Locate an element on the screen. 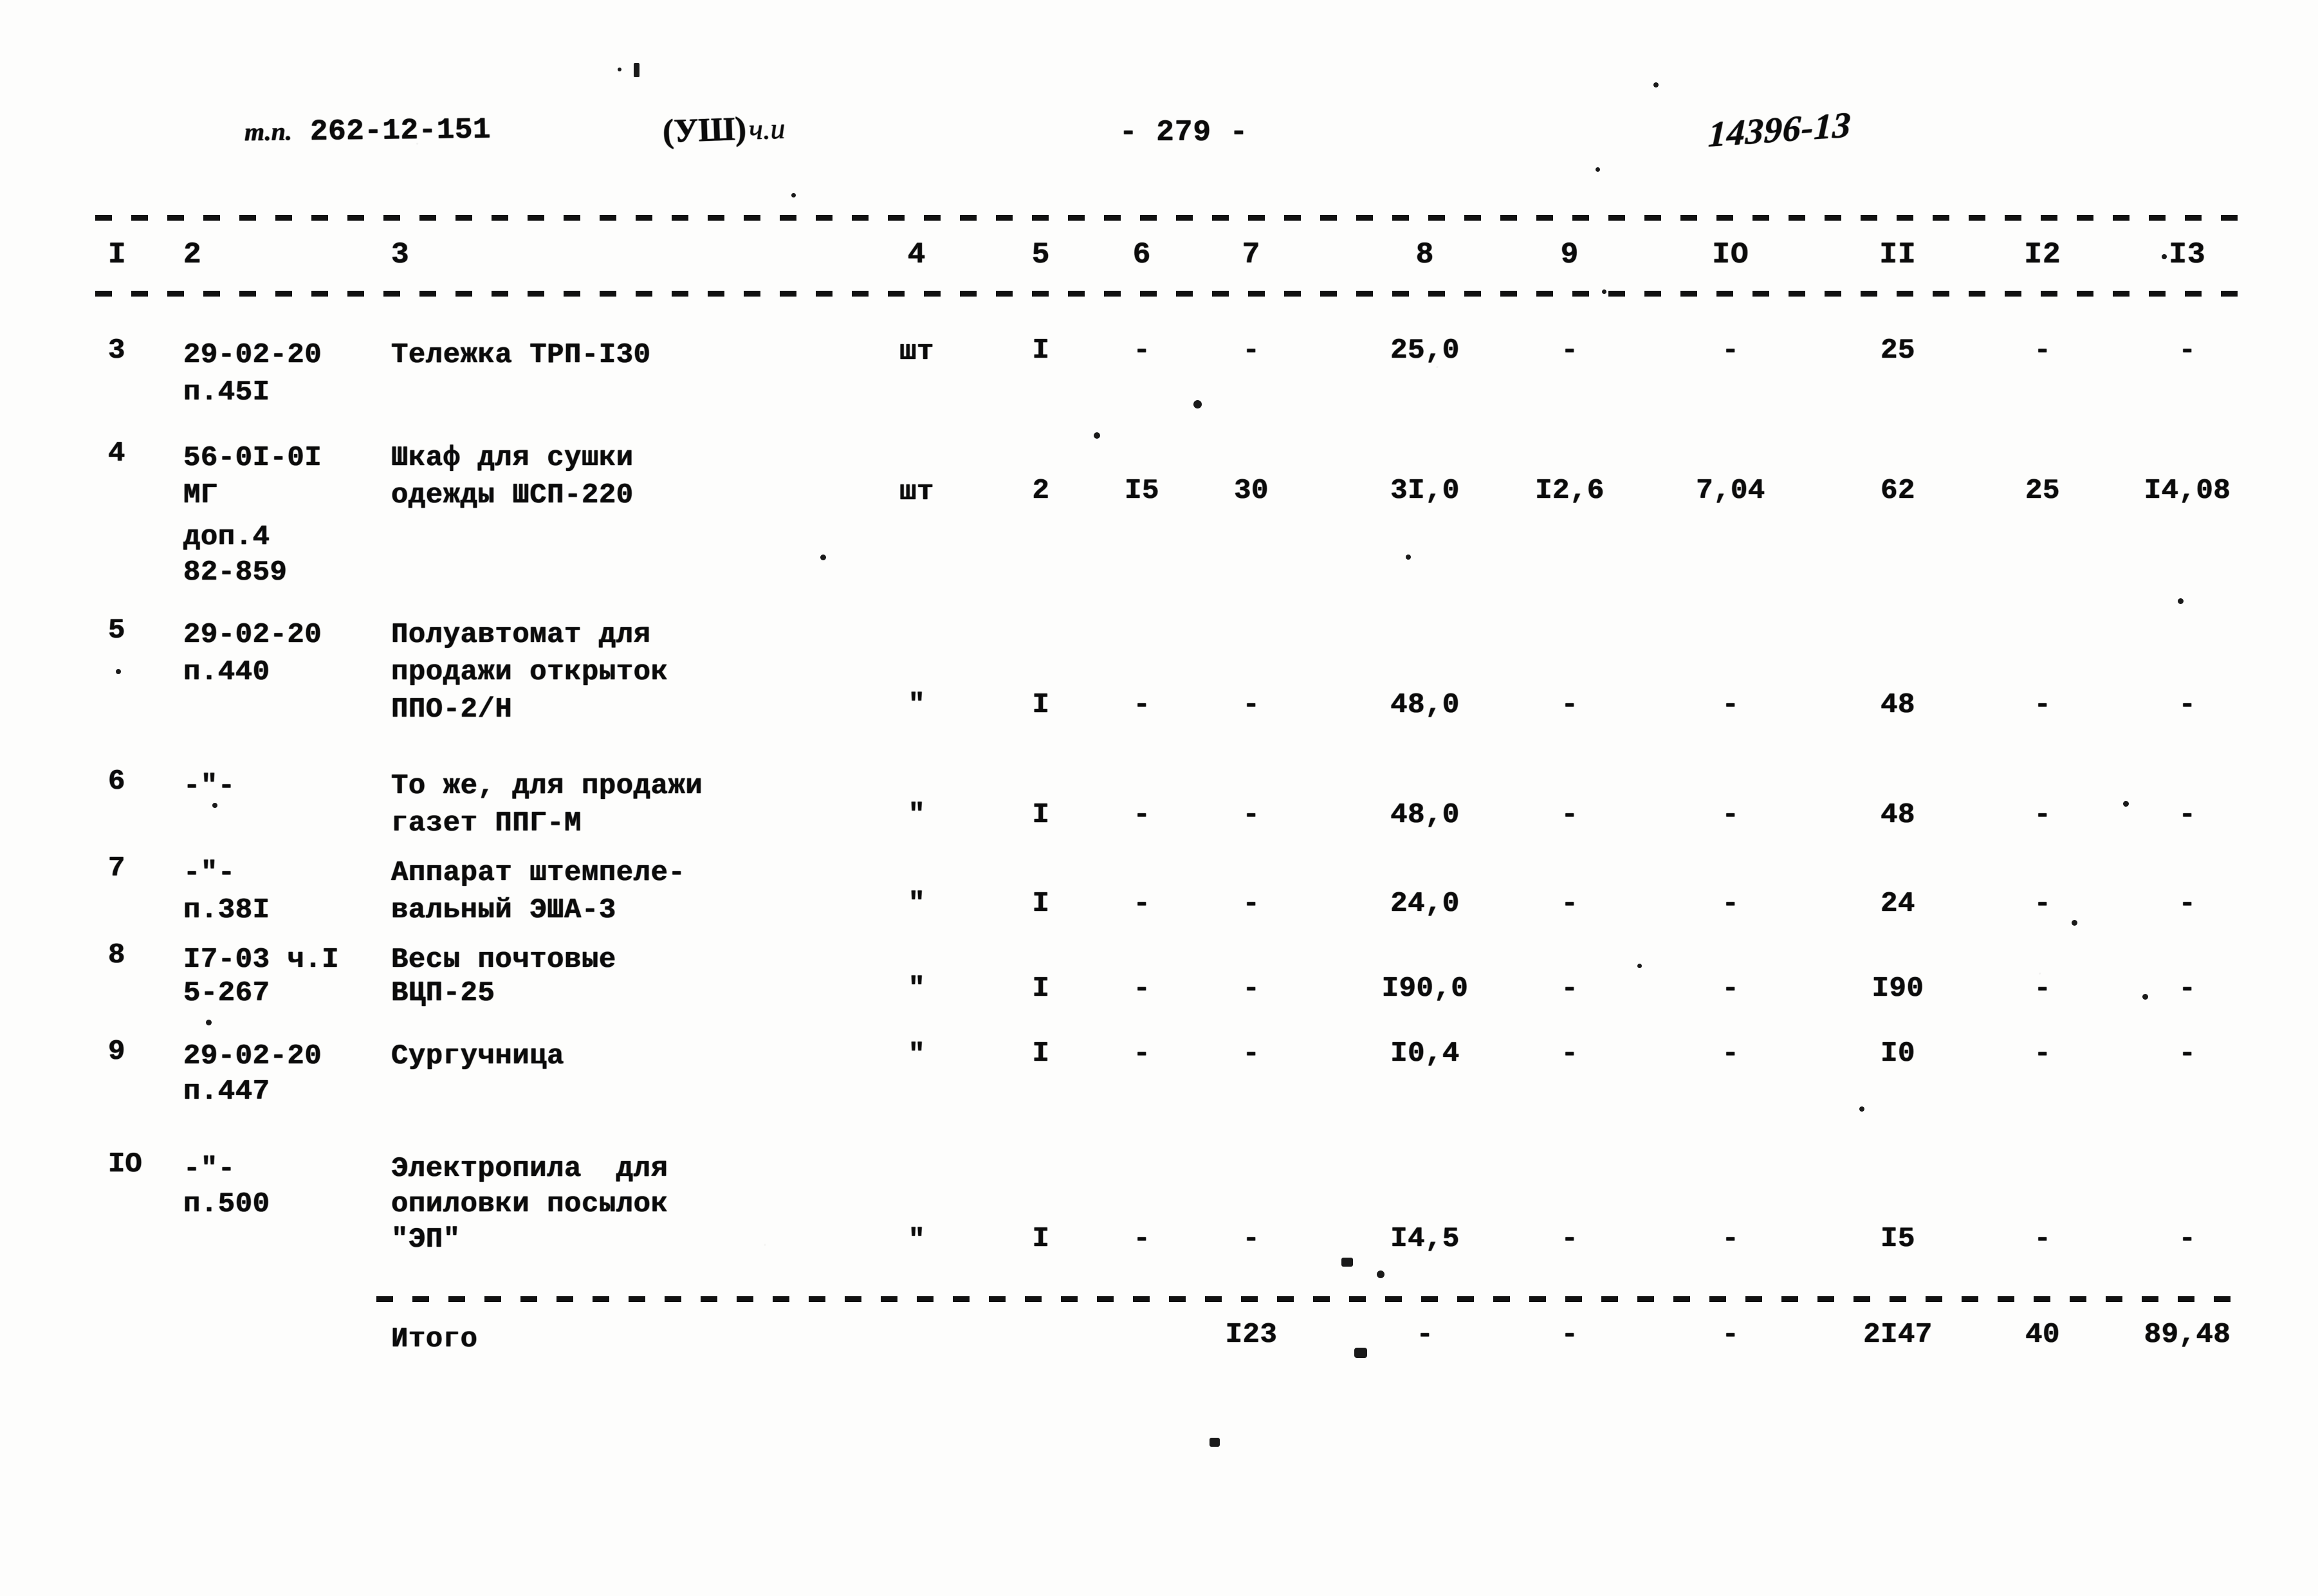 Image resolution: width=2318 pixels, height=1596 pixels. spec-code: т.п. 262-12-151 is located at coordinates (368, 131).